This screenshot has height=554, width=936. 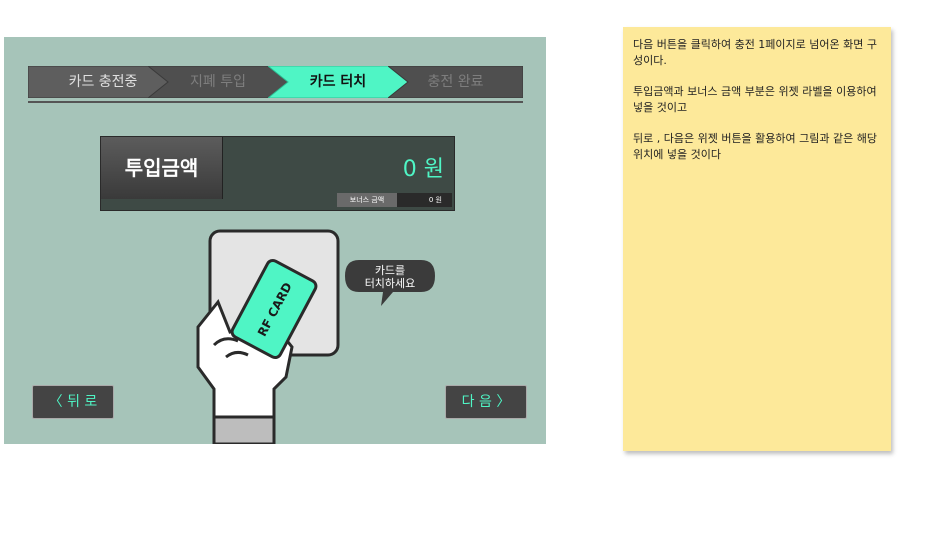 I want to click on step-label: 카드 터치, so click(x=338, y=82).